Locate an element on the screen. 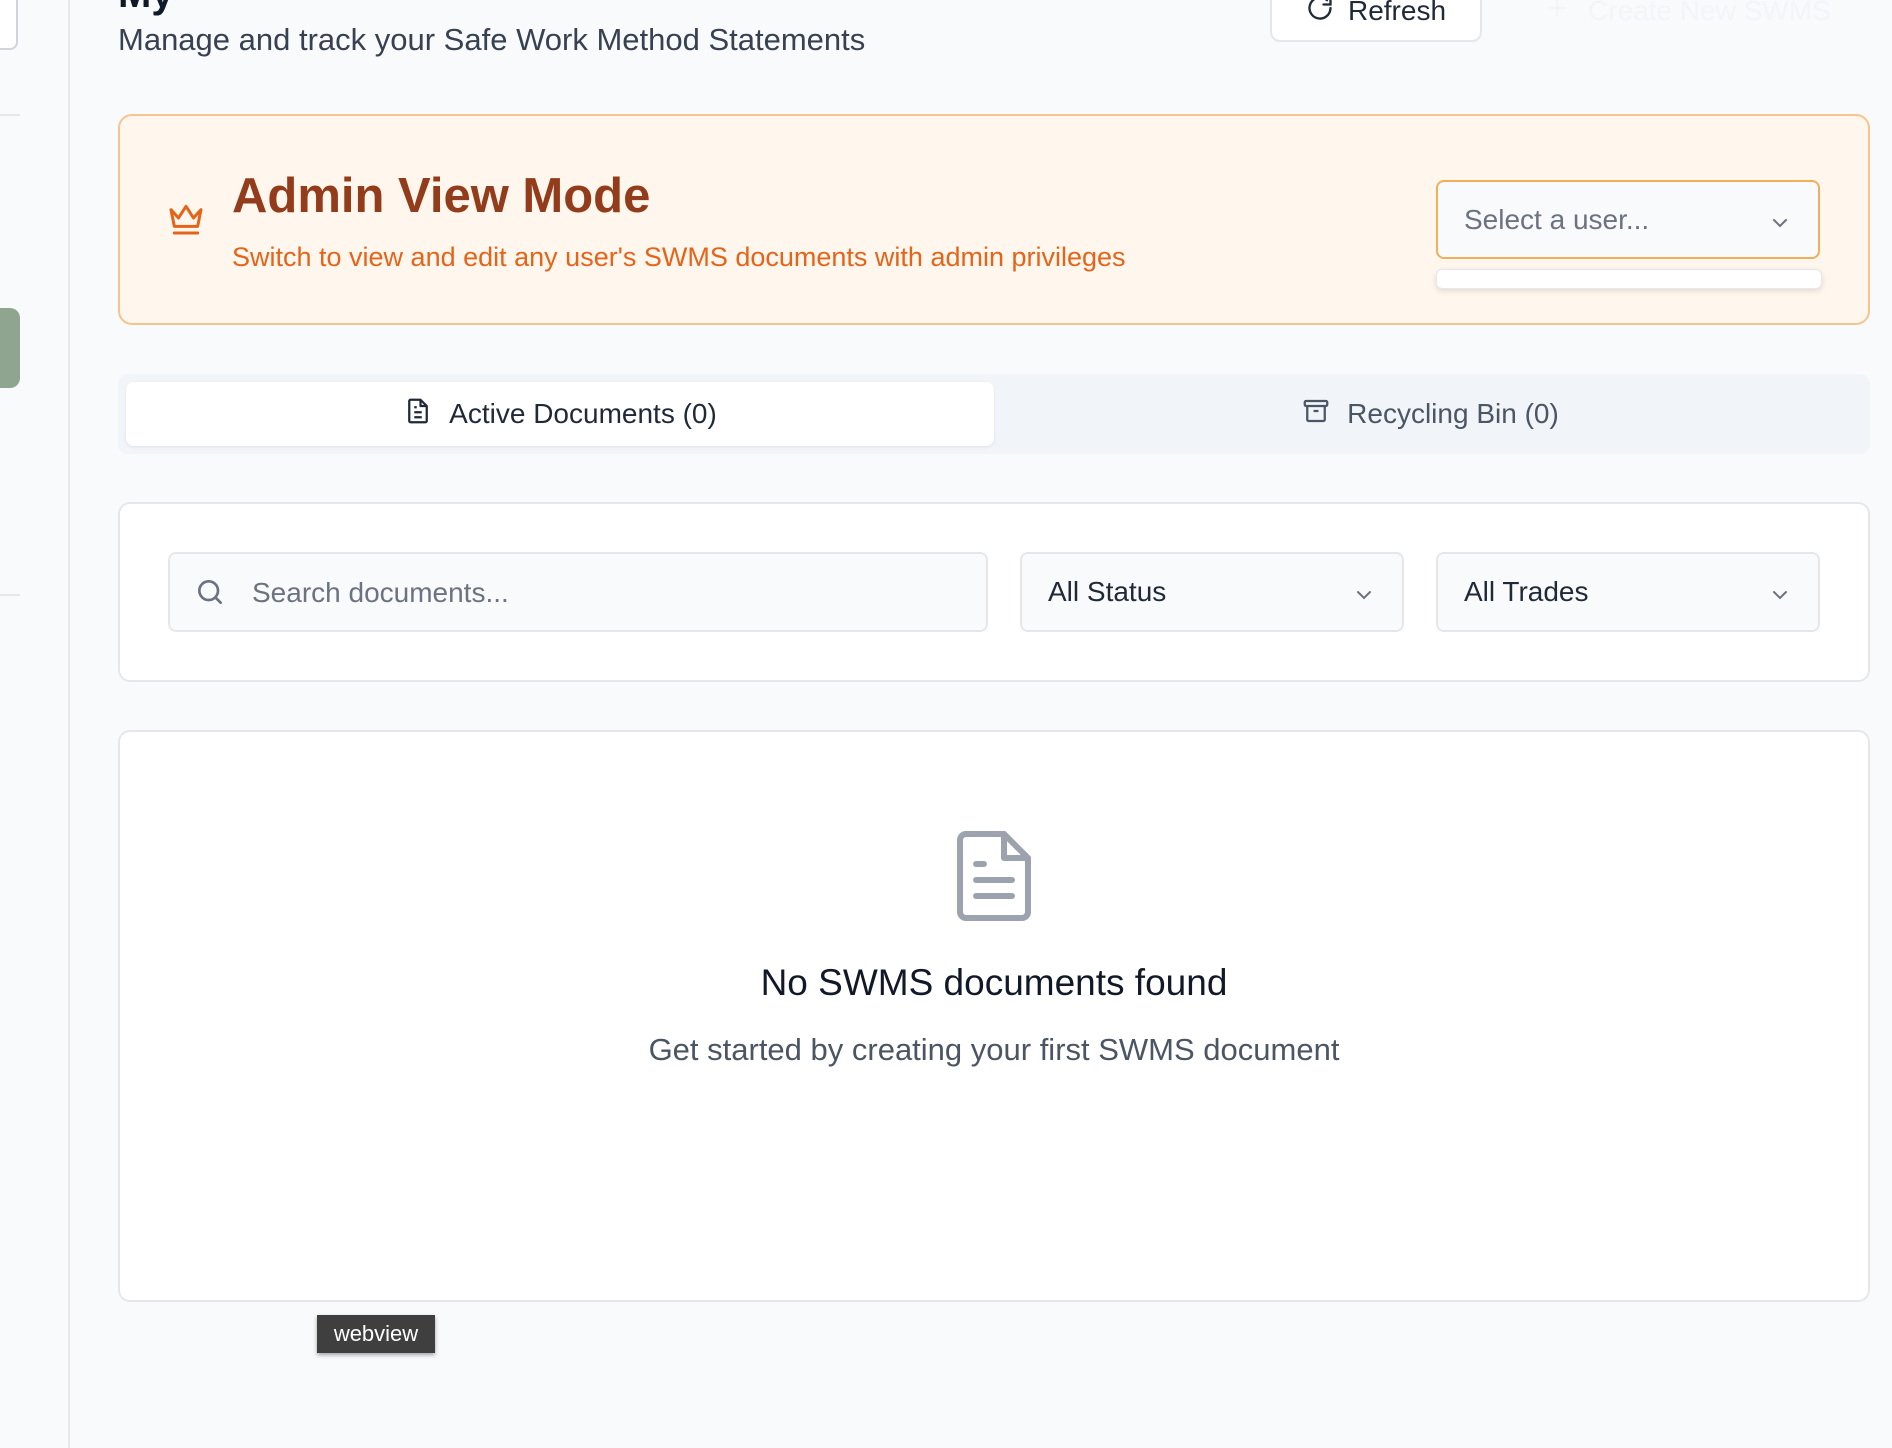  search-icon is located at coordinates (210, 594).